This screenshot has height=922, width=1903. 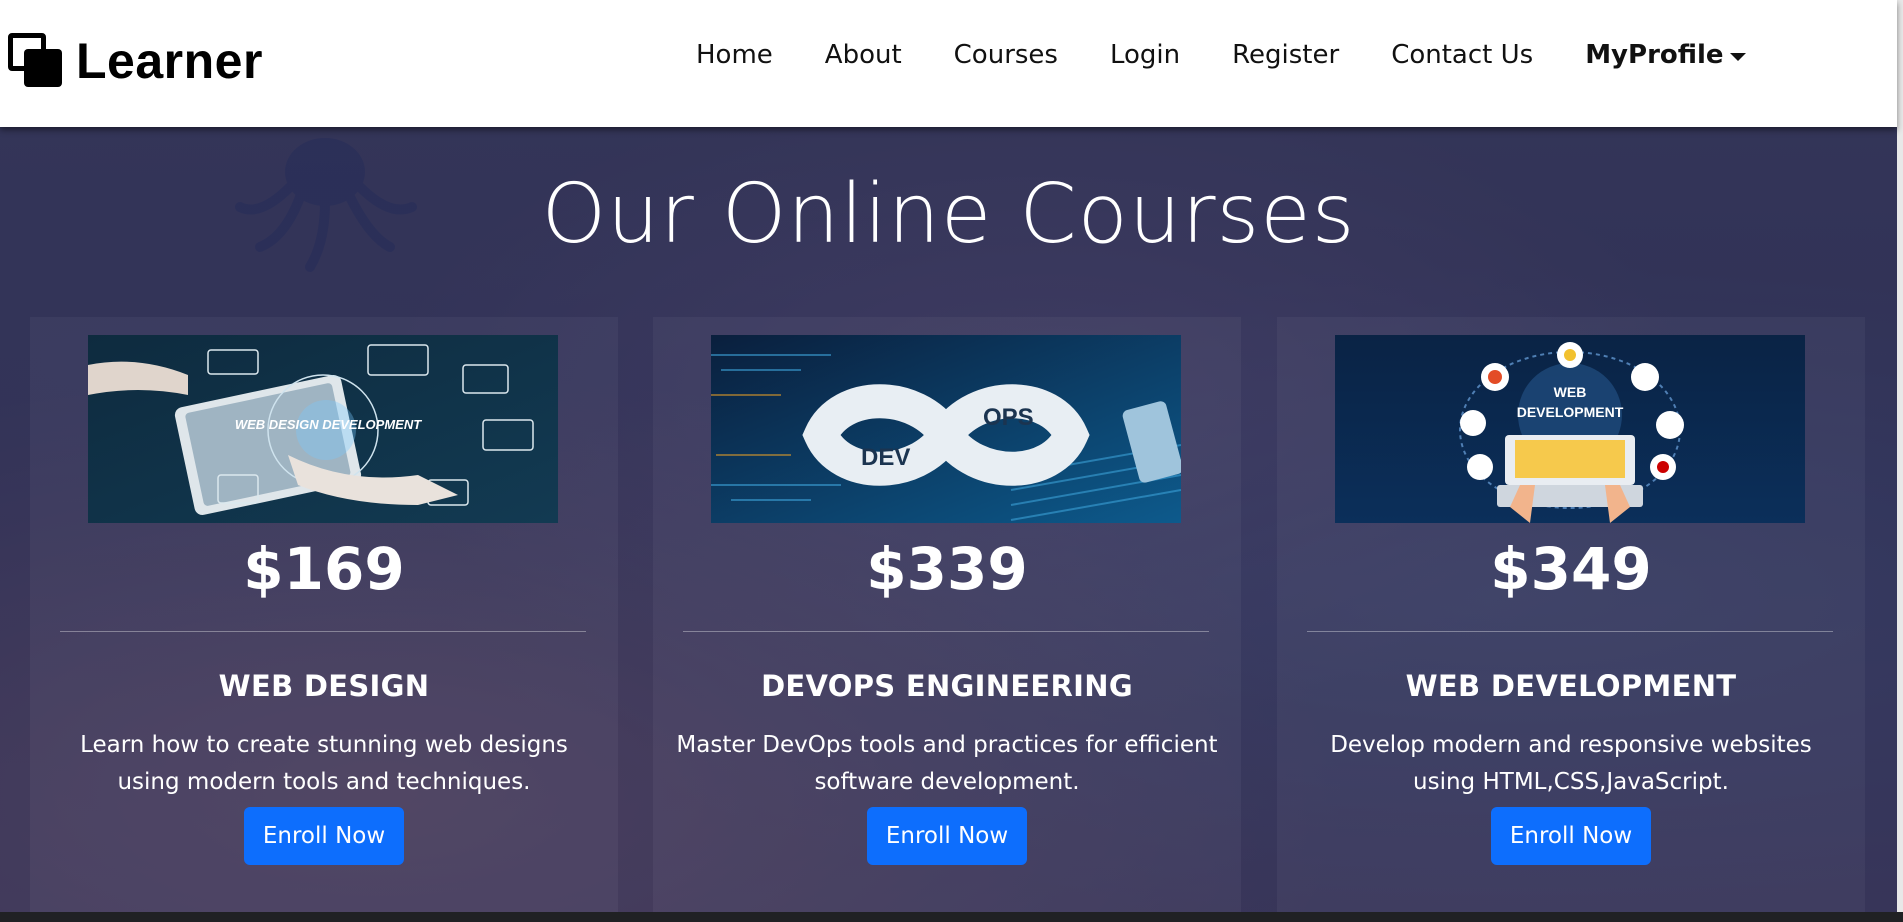 I want to click on caret-down-icon, so click(x=1737, y=57).